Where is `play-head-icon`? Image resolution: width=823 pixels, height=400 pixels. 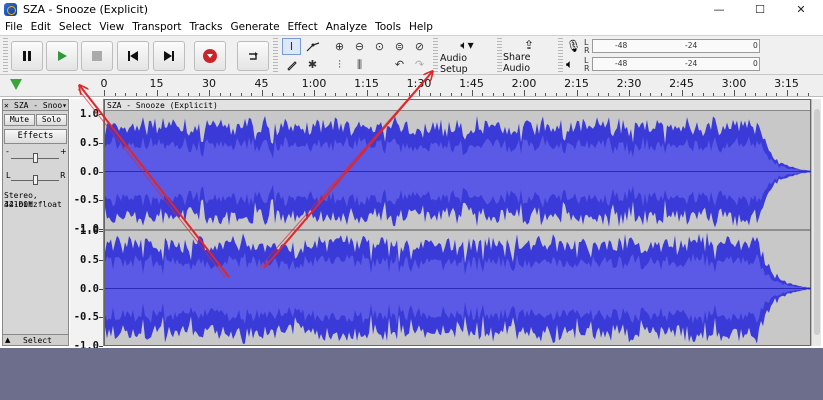 play-head-icon is located at coordinates (16, 84).